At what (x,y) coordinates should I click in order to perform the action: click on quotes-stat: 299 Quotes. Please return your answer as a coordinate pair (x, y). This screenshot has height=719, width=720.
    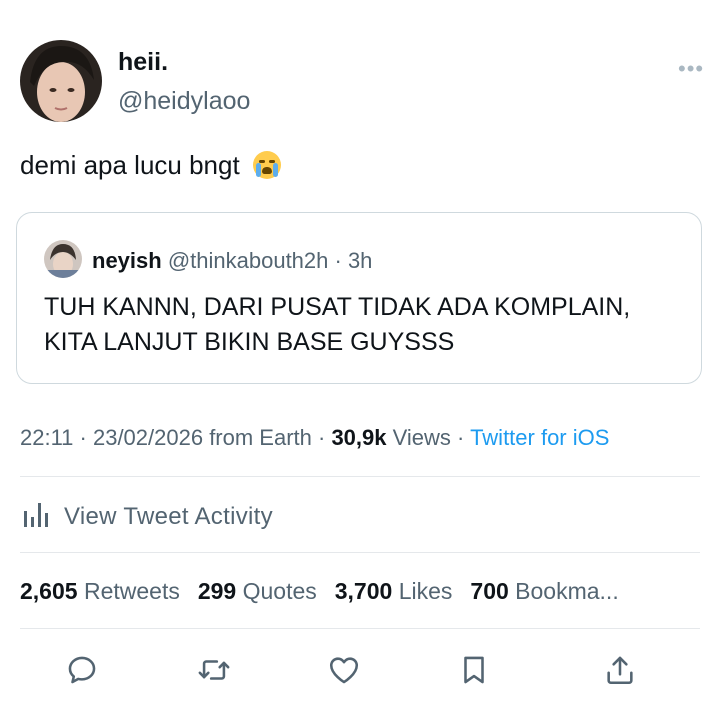
    Looking at the image, I should click on (257, 591).